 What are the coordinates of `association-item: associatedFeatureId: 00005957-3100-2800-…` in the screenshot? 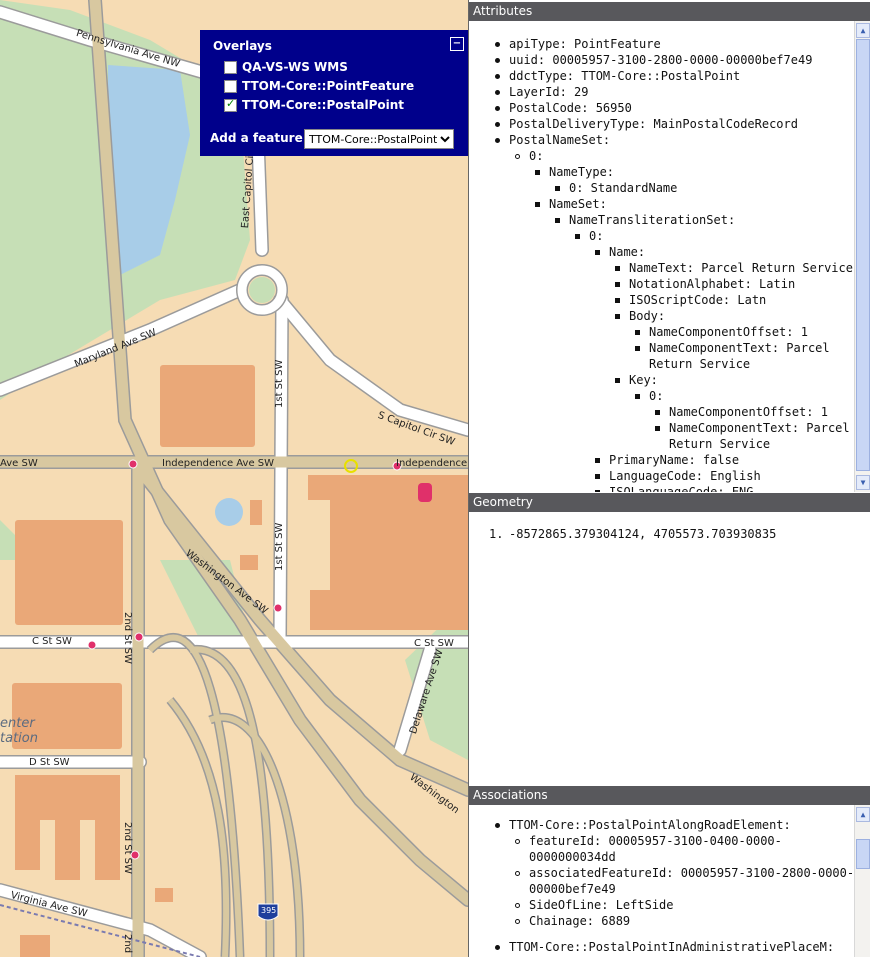 It's located at (692, 873).